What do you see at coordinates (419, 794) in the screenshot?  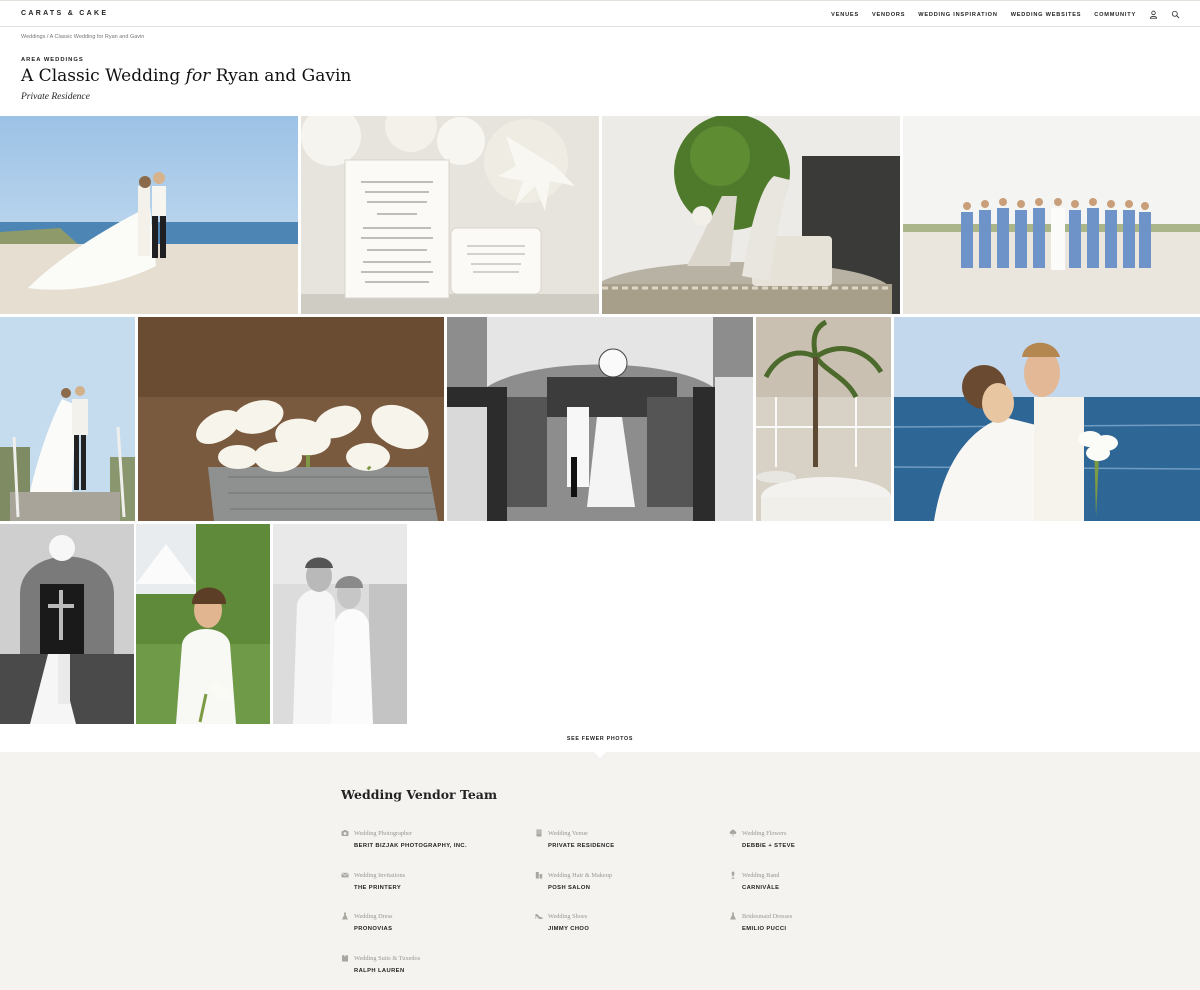 I see `vendor-team-heading: Wedding Vendor Team` at bounding box center [419, 794].